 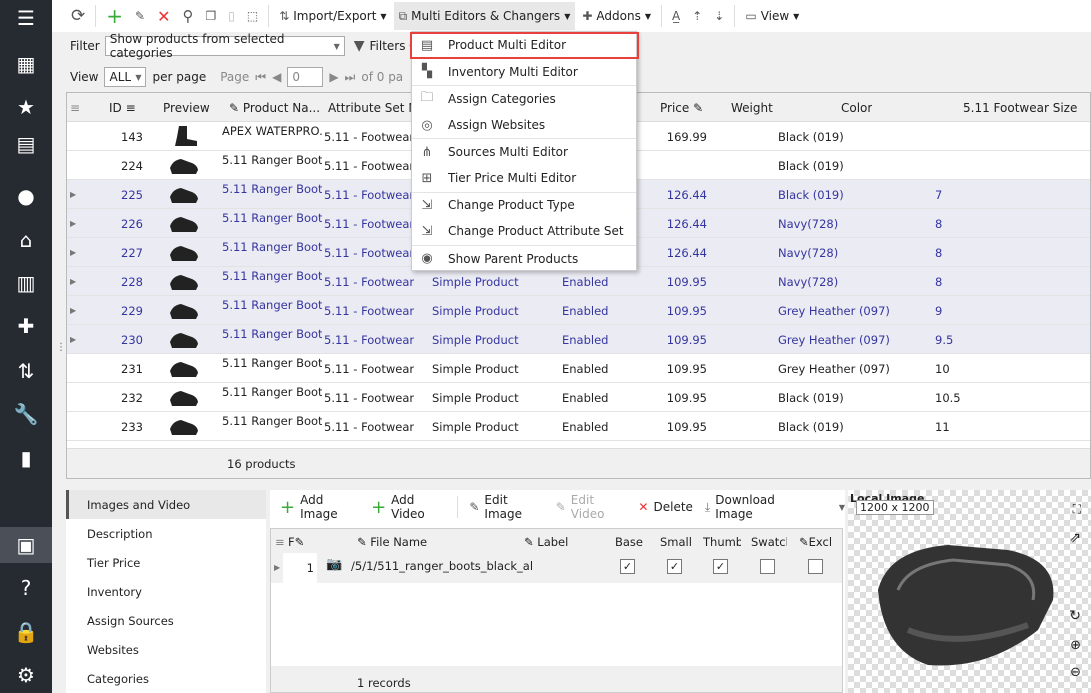 I want to click on column-id: ID ≡, so click(x=122, y=108).